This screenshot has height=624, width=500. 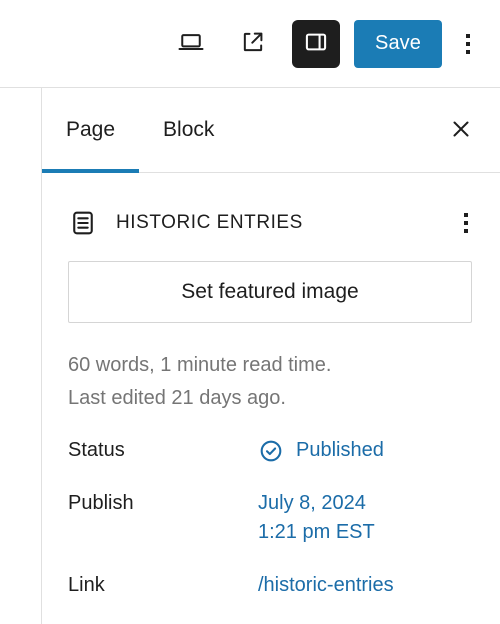 I want to click on document-more-options-button, so click(x=466, y=223).